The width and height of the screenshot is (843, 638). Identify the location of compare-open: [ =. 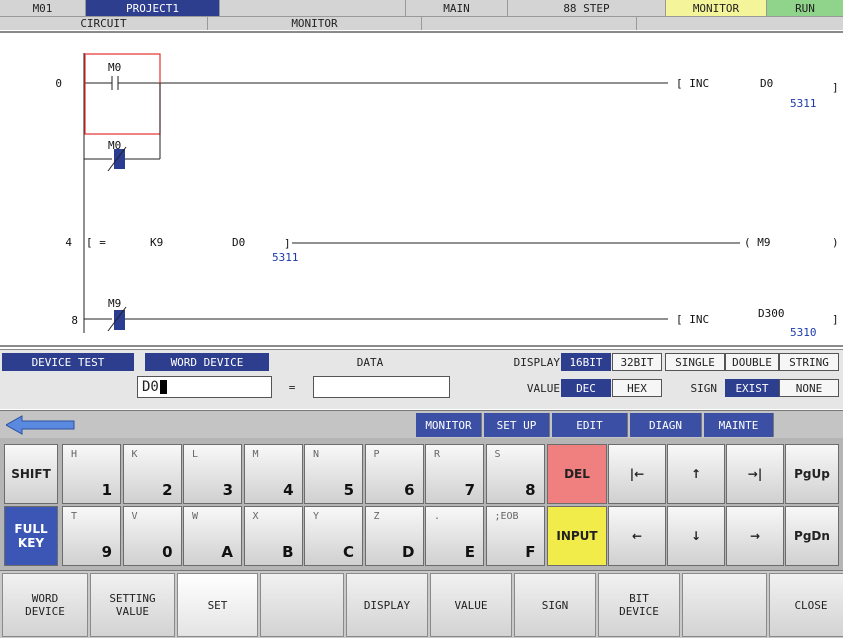
(96, 242).